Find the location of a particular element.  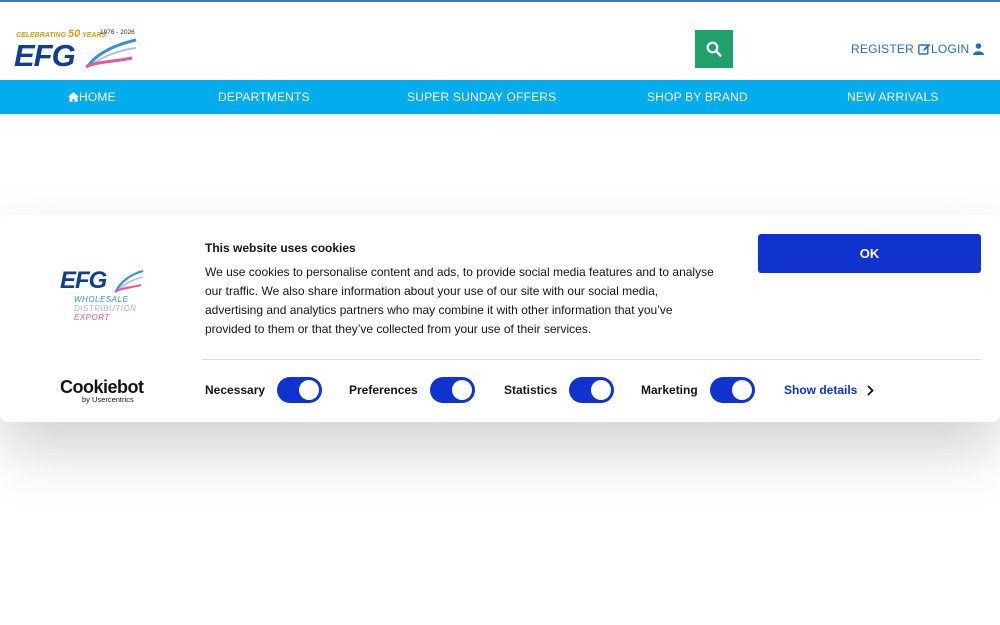

efg-logo: CELEBRATING 50 YEARS 1976 - 2026 EFG is located at coordinates (76, 49).